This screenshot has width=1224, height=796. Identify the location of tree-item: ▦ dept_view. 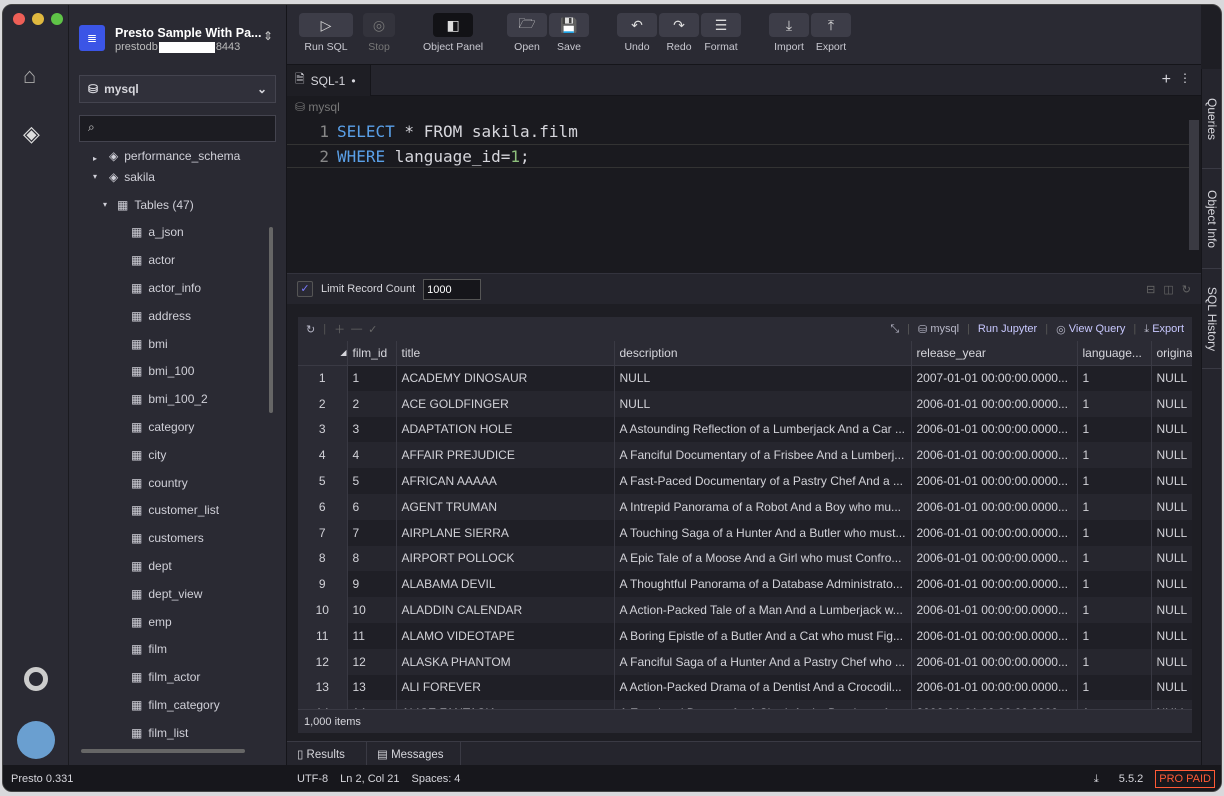
(169, 594).